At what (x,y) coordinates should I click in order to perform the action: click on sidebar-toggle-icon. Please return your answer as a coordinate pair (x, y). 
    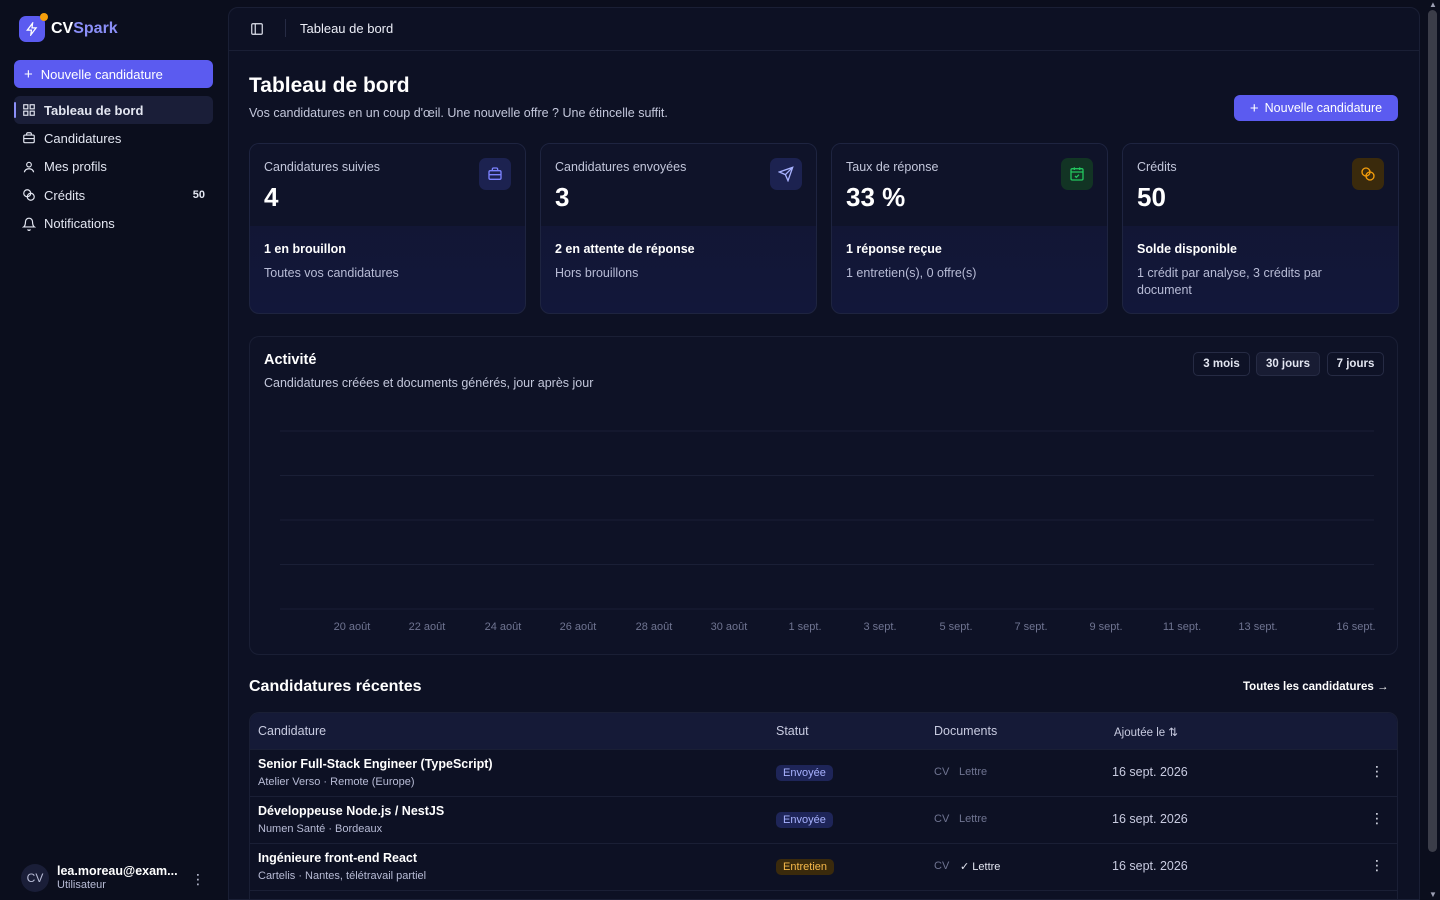
    Looking at the image, I should click on (257, 29).